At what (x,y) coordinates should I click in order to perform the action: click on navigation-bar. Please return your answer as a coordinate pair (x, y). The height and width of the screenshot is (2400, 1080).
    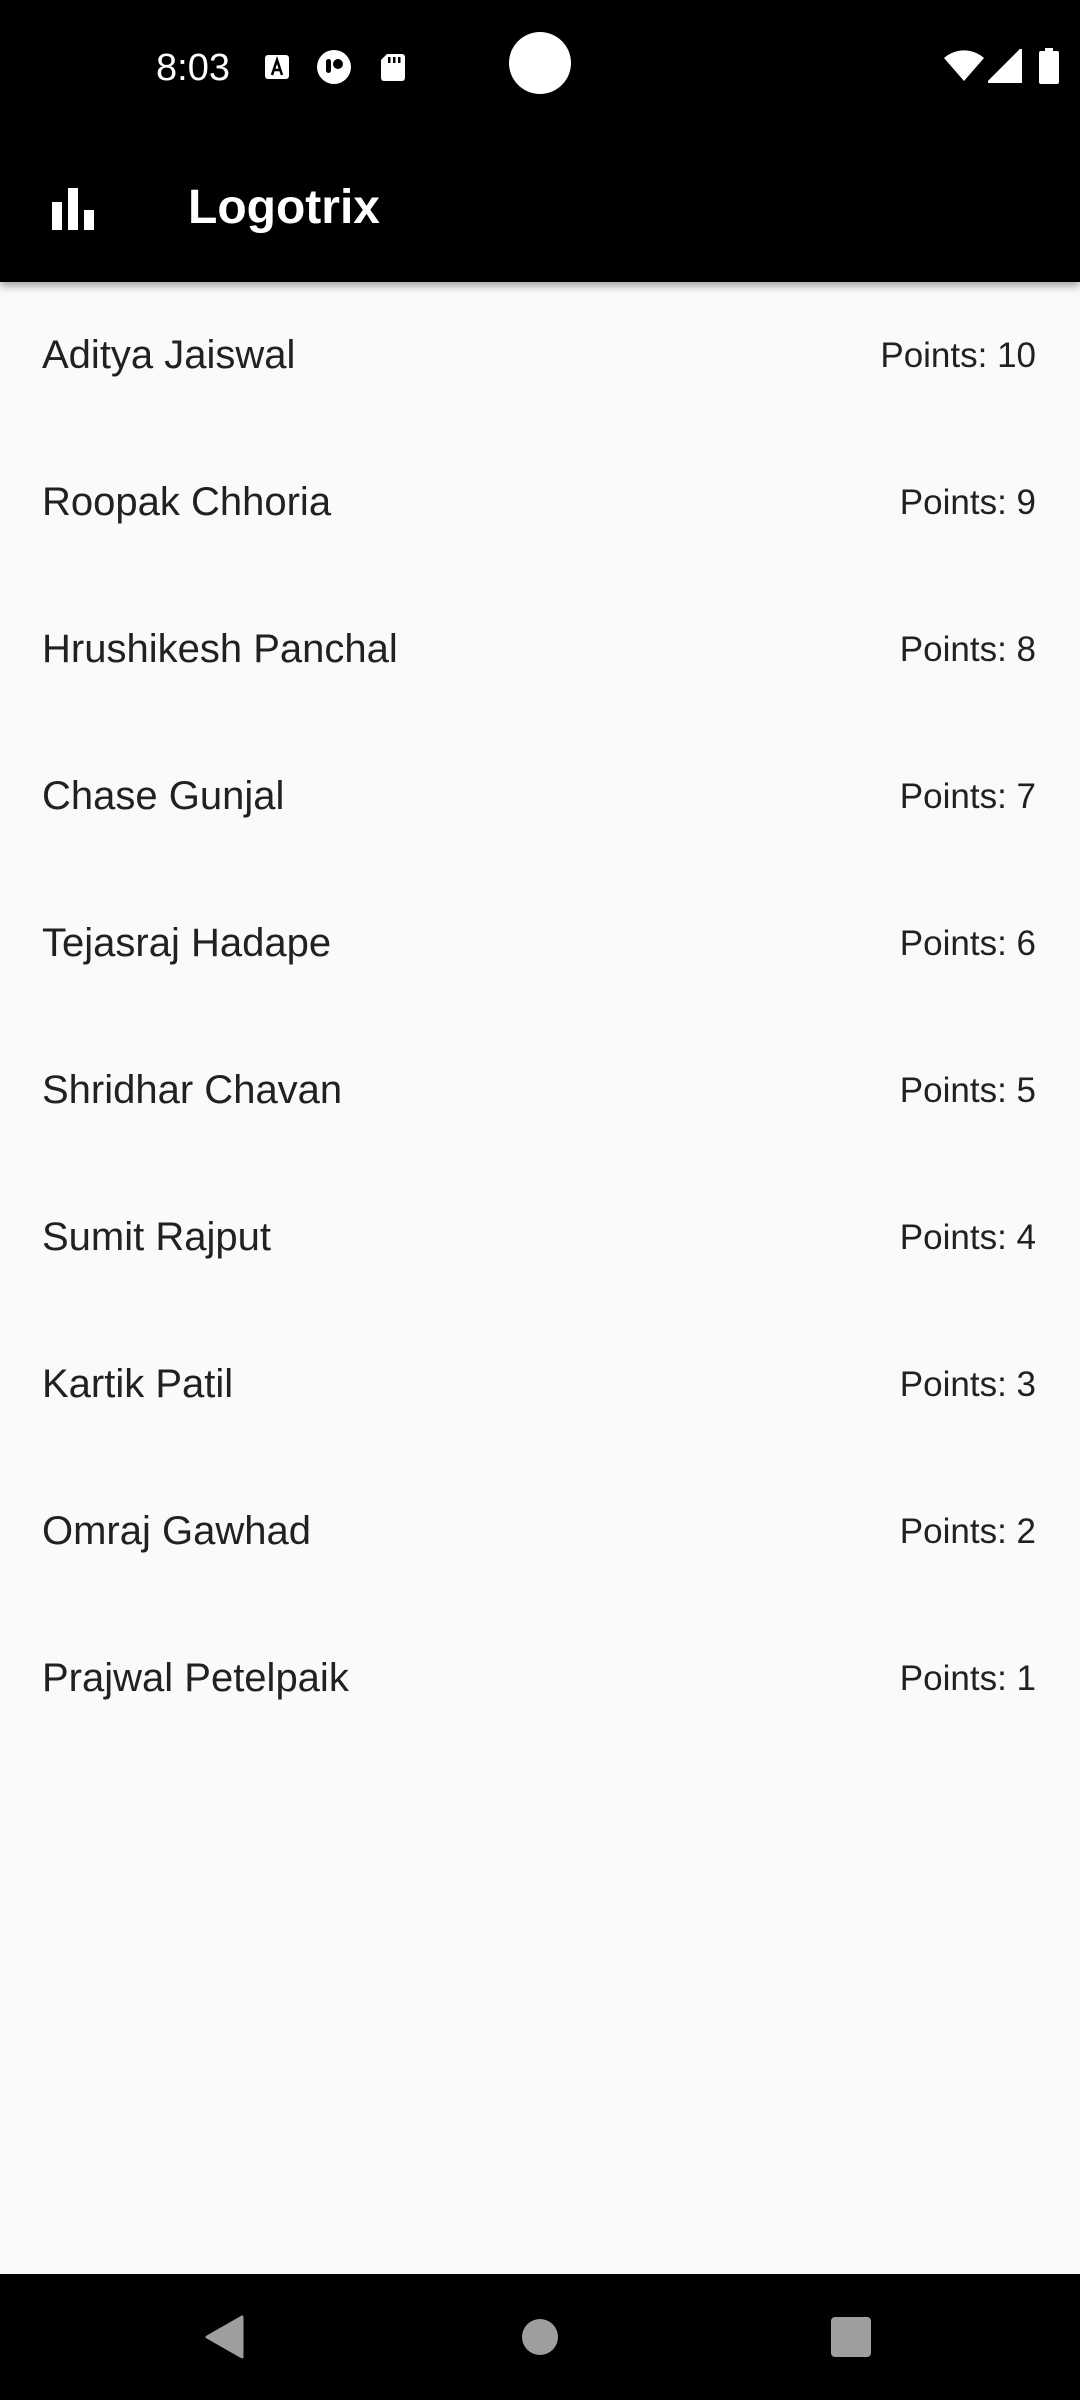
    Looking at the image, I should click on (540, 2337).